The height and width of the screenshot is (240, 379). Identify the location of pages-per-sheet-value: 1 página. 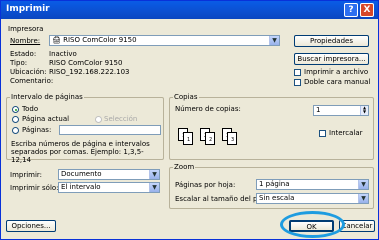
(274, 184).